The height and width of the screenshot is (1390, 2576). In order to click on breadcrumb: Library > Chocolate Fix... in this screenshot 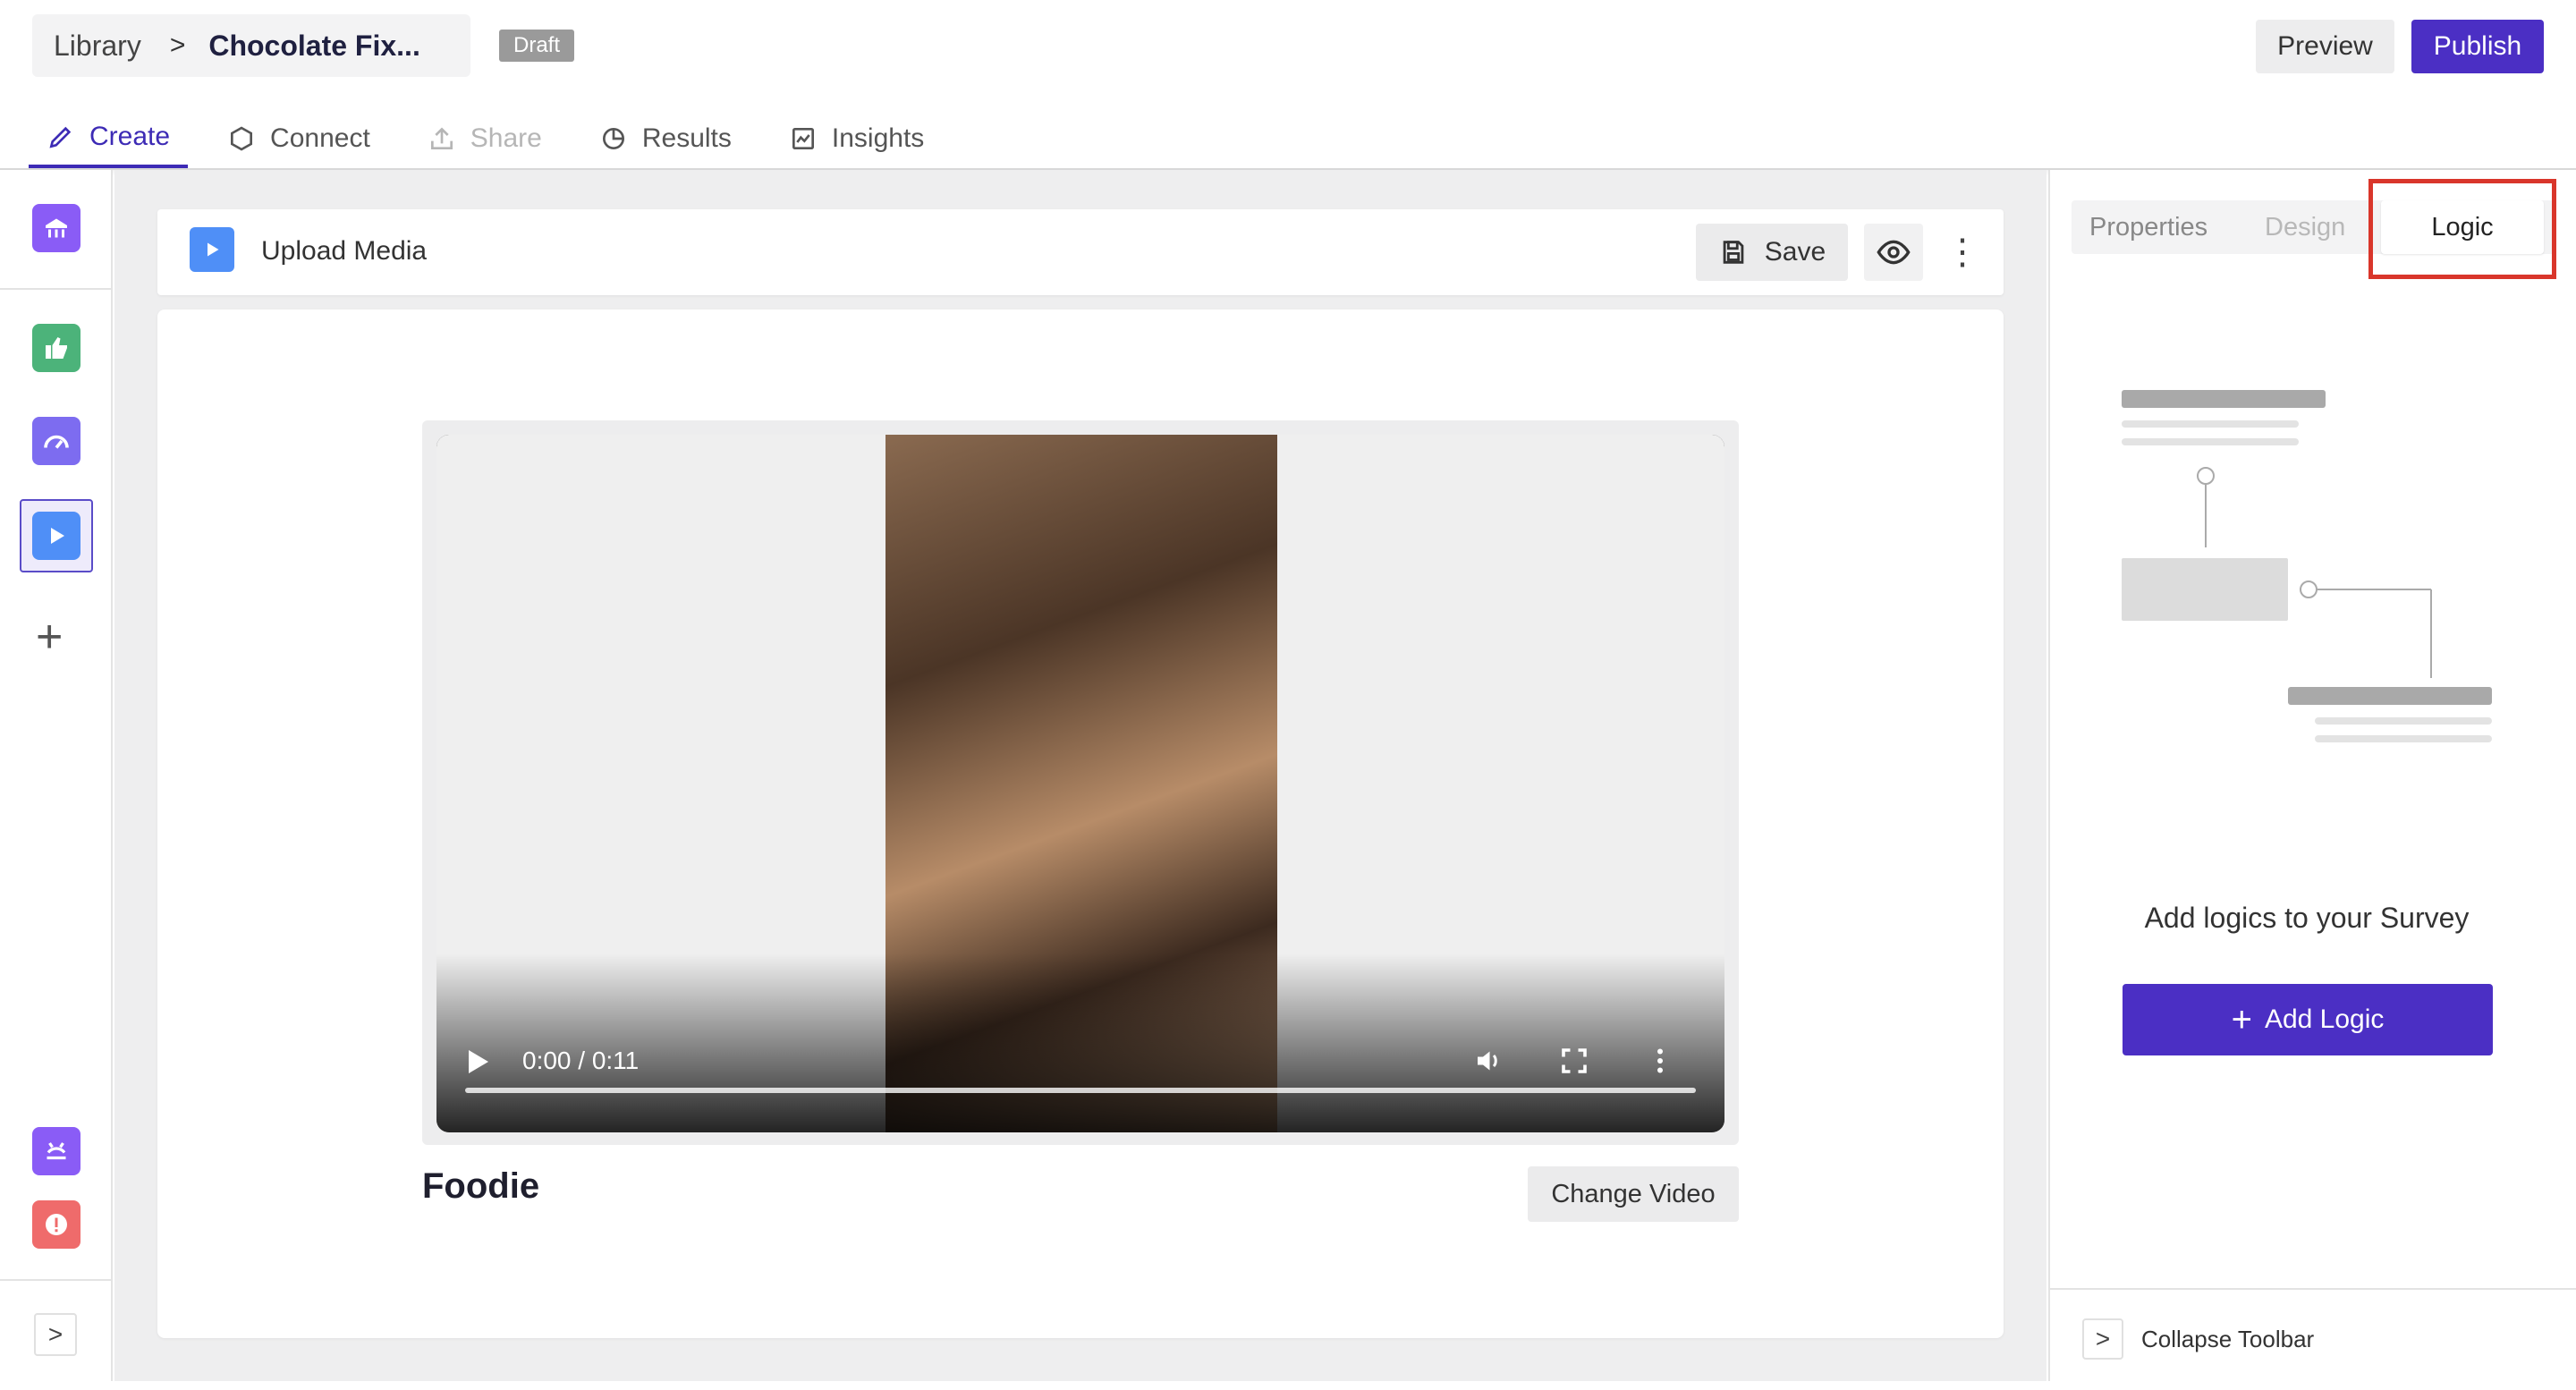, I will do `click(251, 45)`.